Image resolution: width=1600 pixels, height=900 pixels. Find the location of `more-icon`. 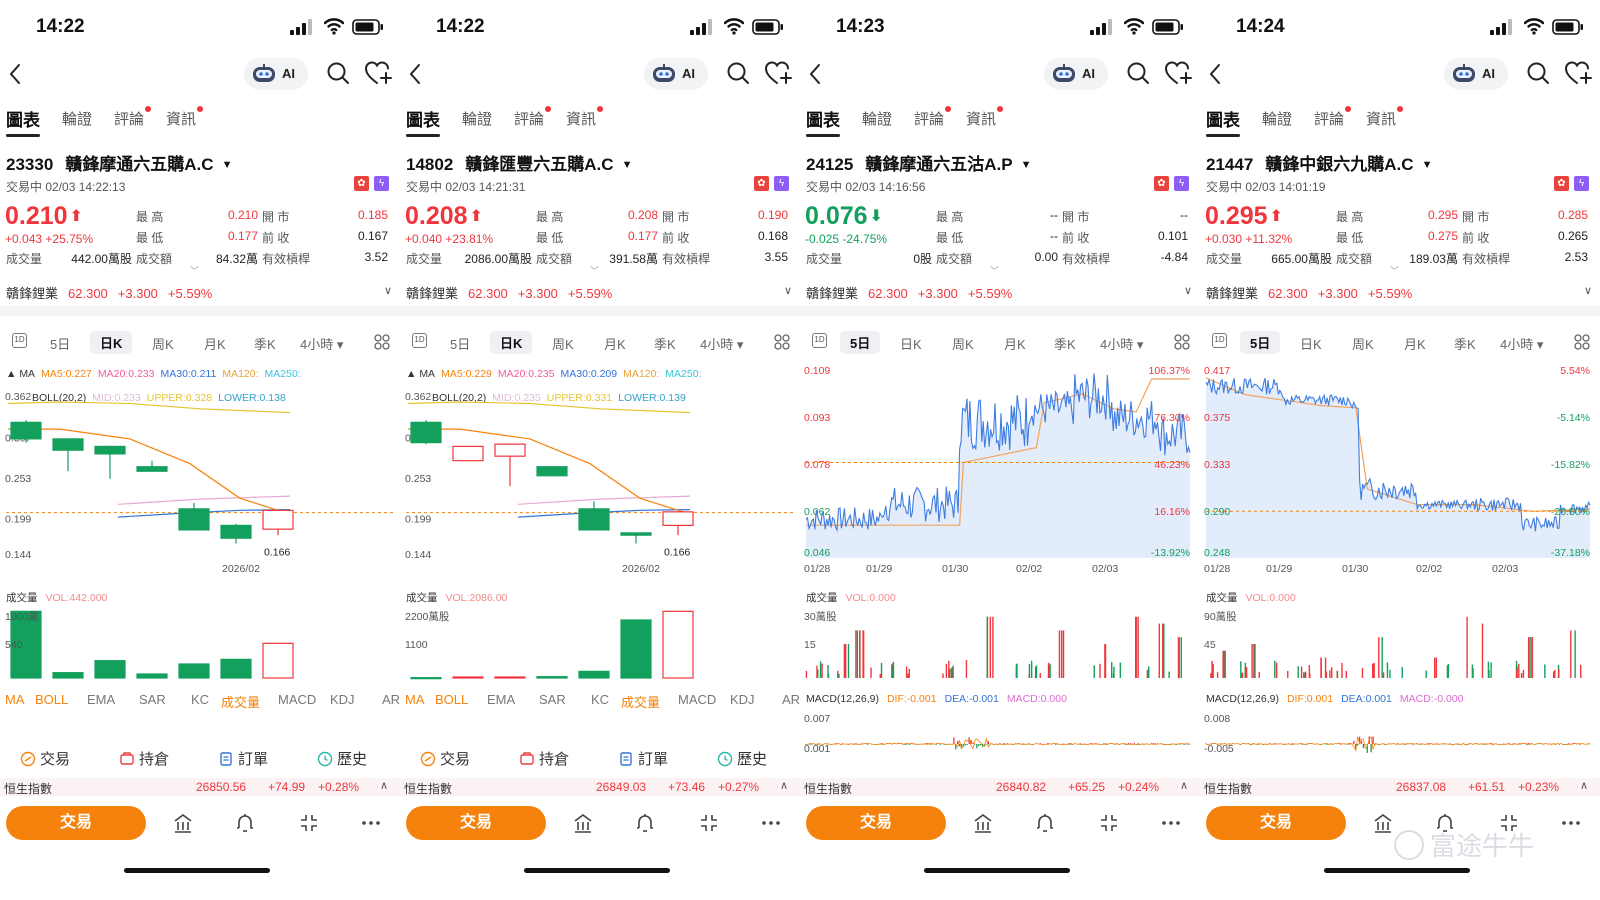

more-icon is located at coordinates (371, 823).